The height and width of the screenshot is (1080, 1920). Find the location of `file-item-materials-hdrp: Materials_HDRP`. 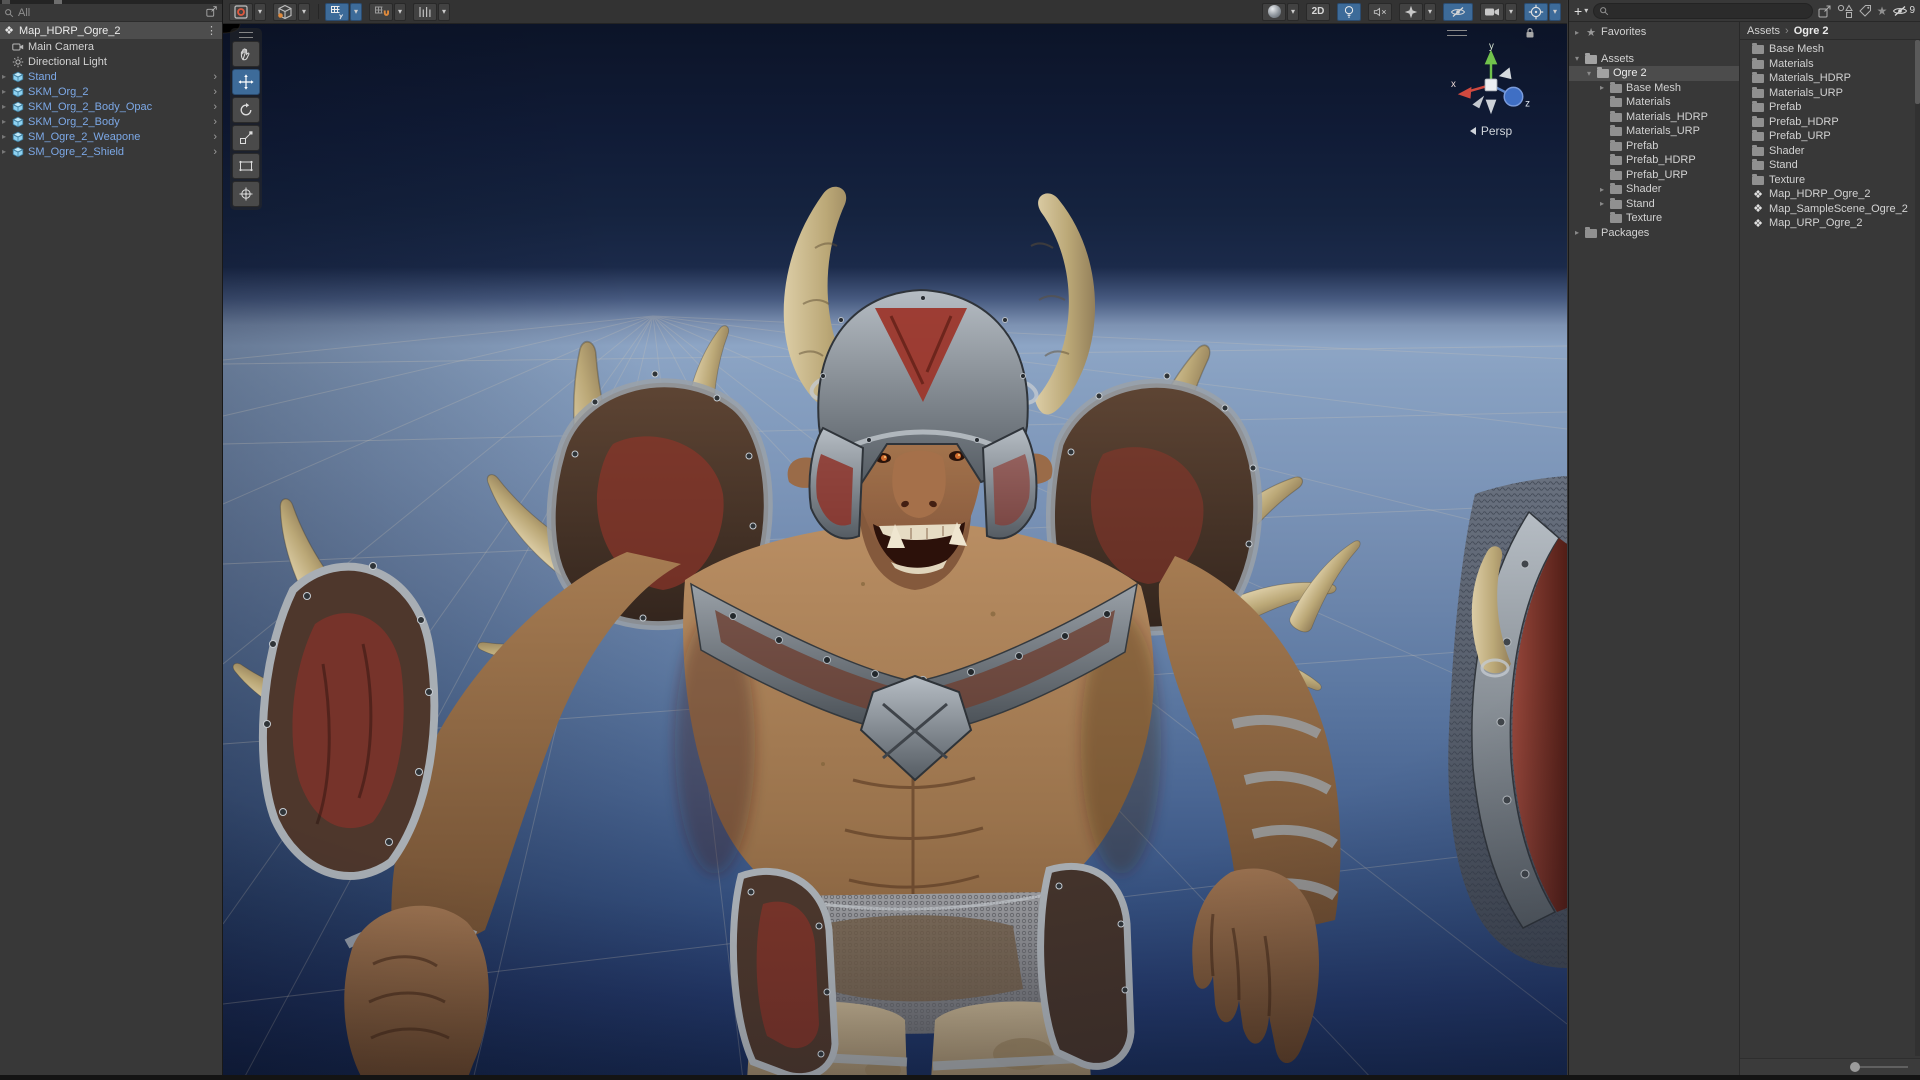

file-item-materials-hdrp: Materials_HDRP is located at coordinates (1836, 78).